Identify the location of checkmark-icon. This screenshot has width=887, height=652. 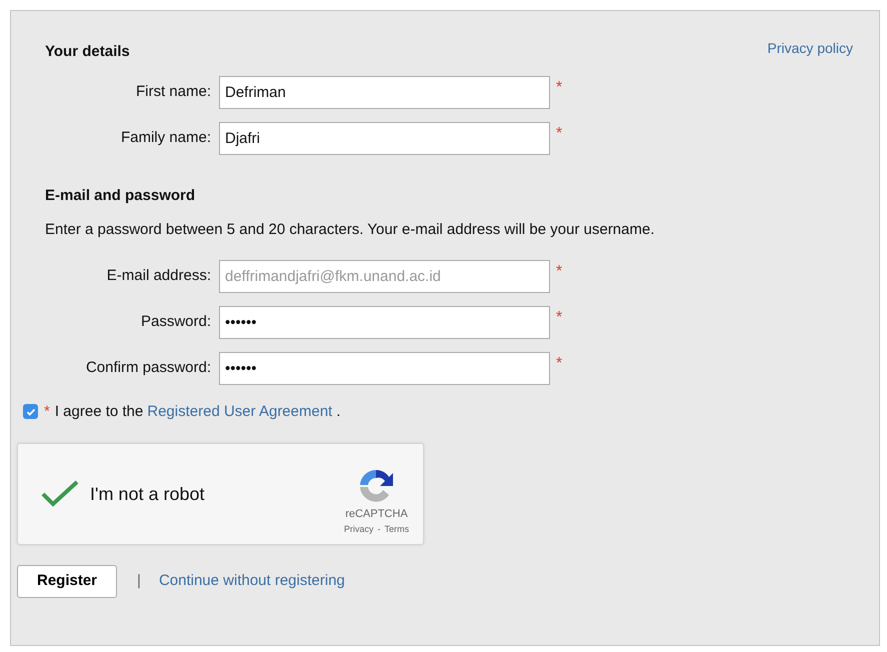
(31, 411).